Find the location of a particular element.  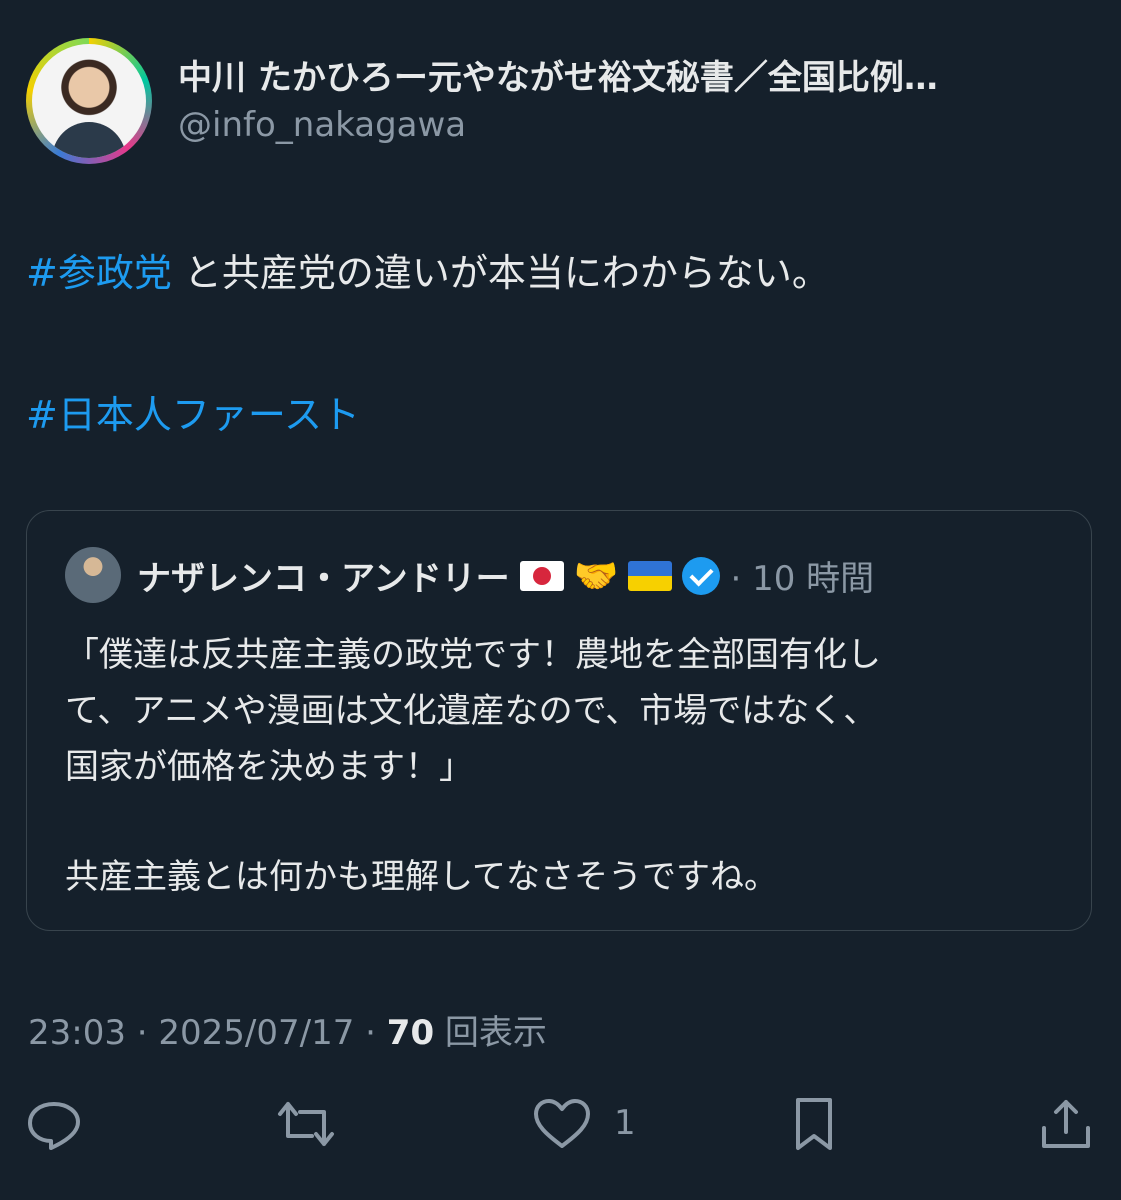

tweet-meta: 23:03 · 2025/07/17 · 70 回表示 is located at coordinates (287, 1029).